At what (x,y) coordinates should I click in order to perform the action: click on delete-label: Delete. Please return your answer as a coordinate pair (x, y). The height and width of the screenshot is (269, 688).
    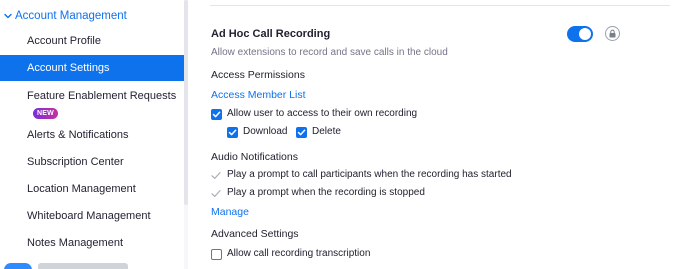
    Looking at the image, I should click on (326, 131).